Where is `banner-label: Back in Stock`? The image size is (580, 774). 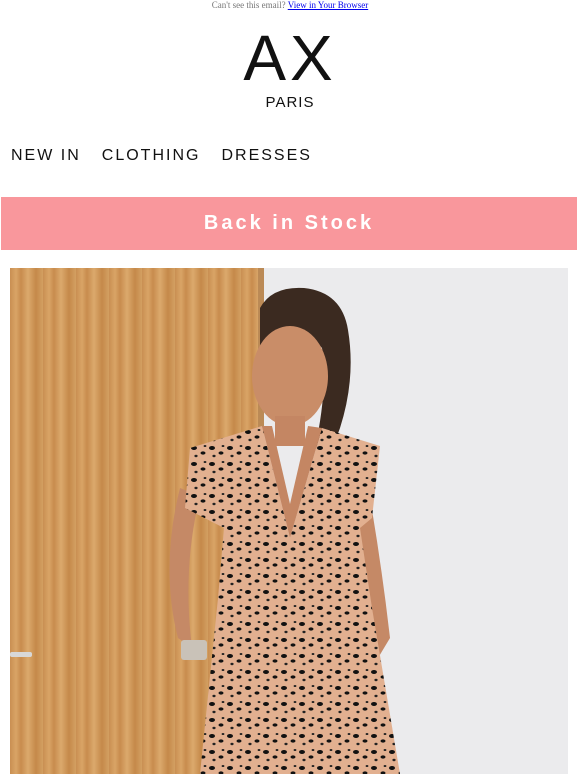 banner-label: Back in Stock is located at coordinates (289, 223).